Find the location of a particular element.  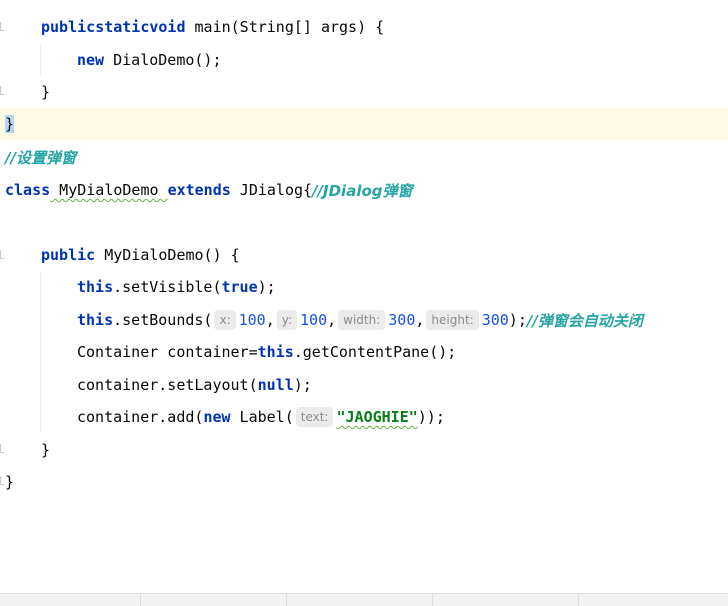

code-text: )); is located at coordinates (431, 417).